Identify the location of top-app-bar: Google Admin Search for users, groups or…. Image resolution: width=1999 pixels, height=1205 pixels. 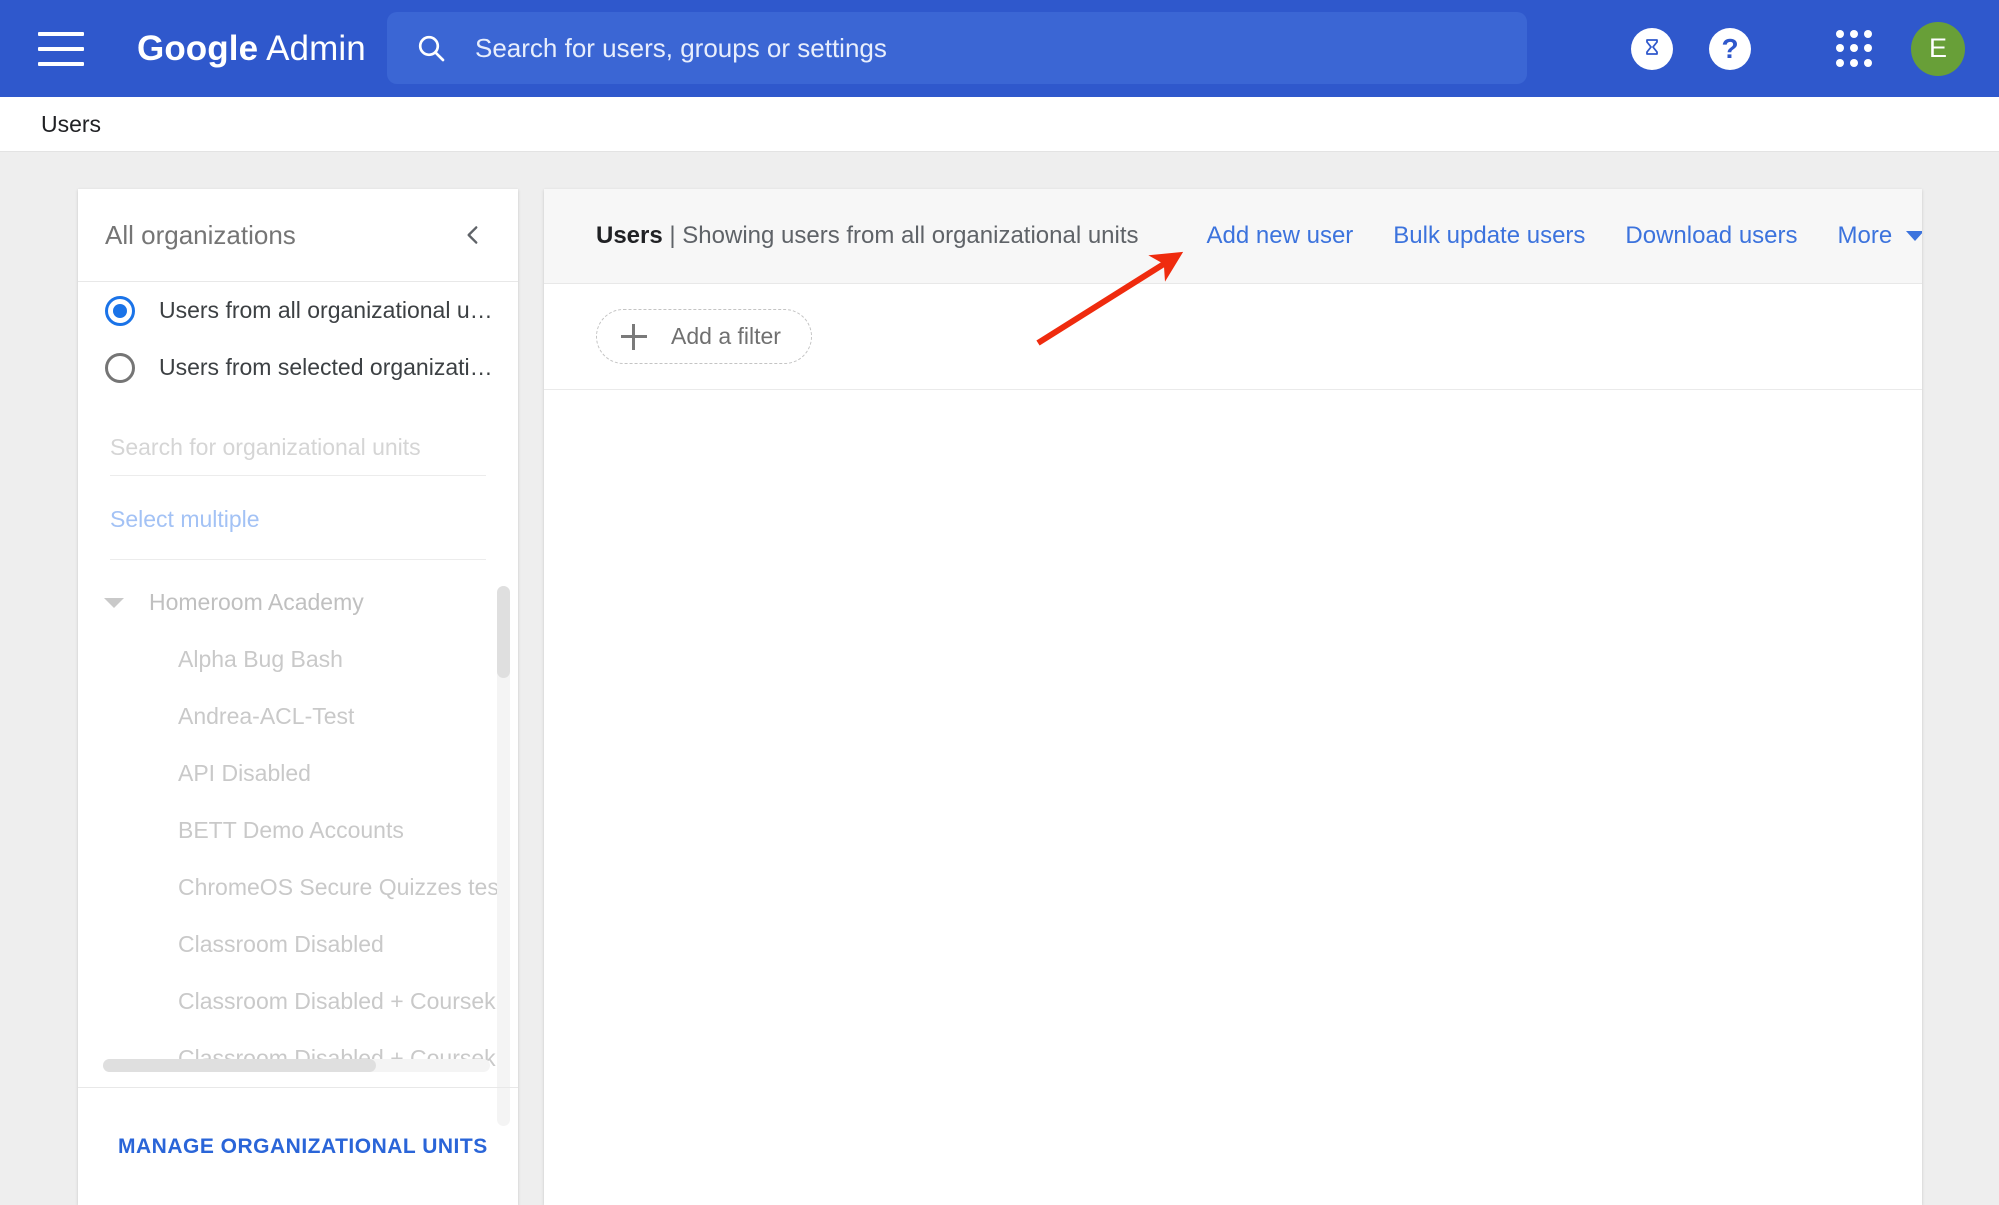
(999, 48).